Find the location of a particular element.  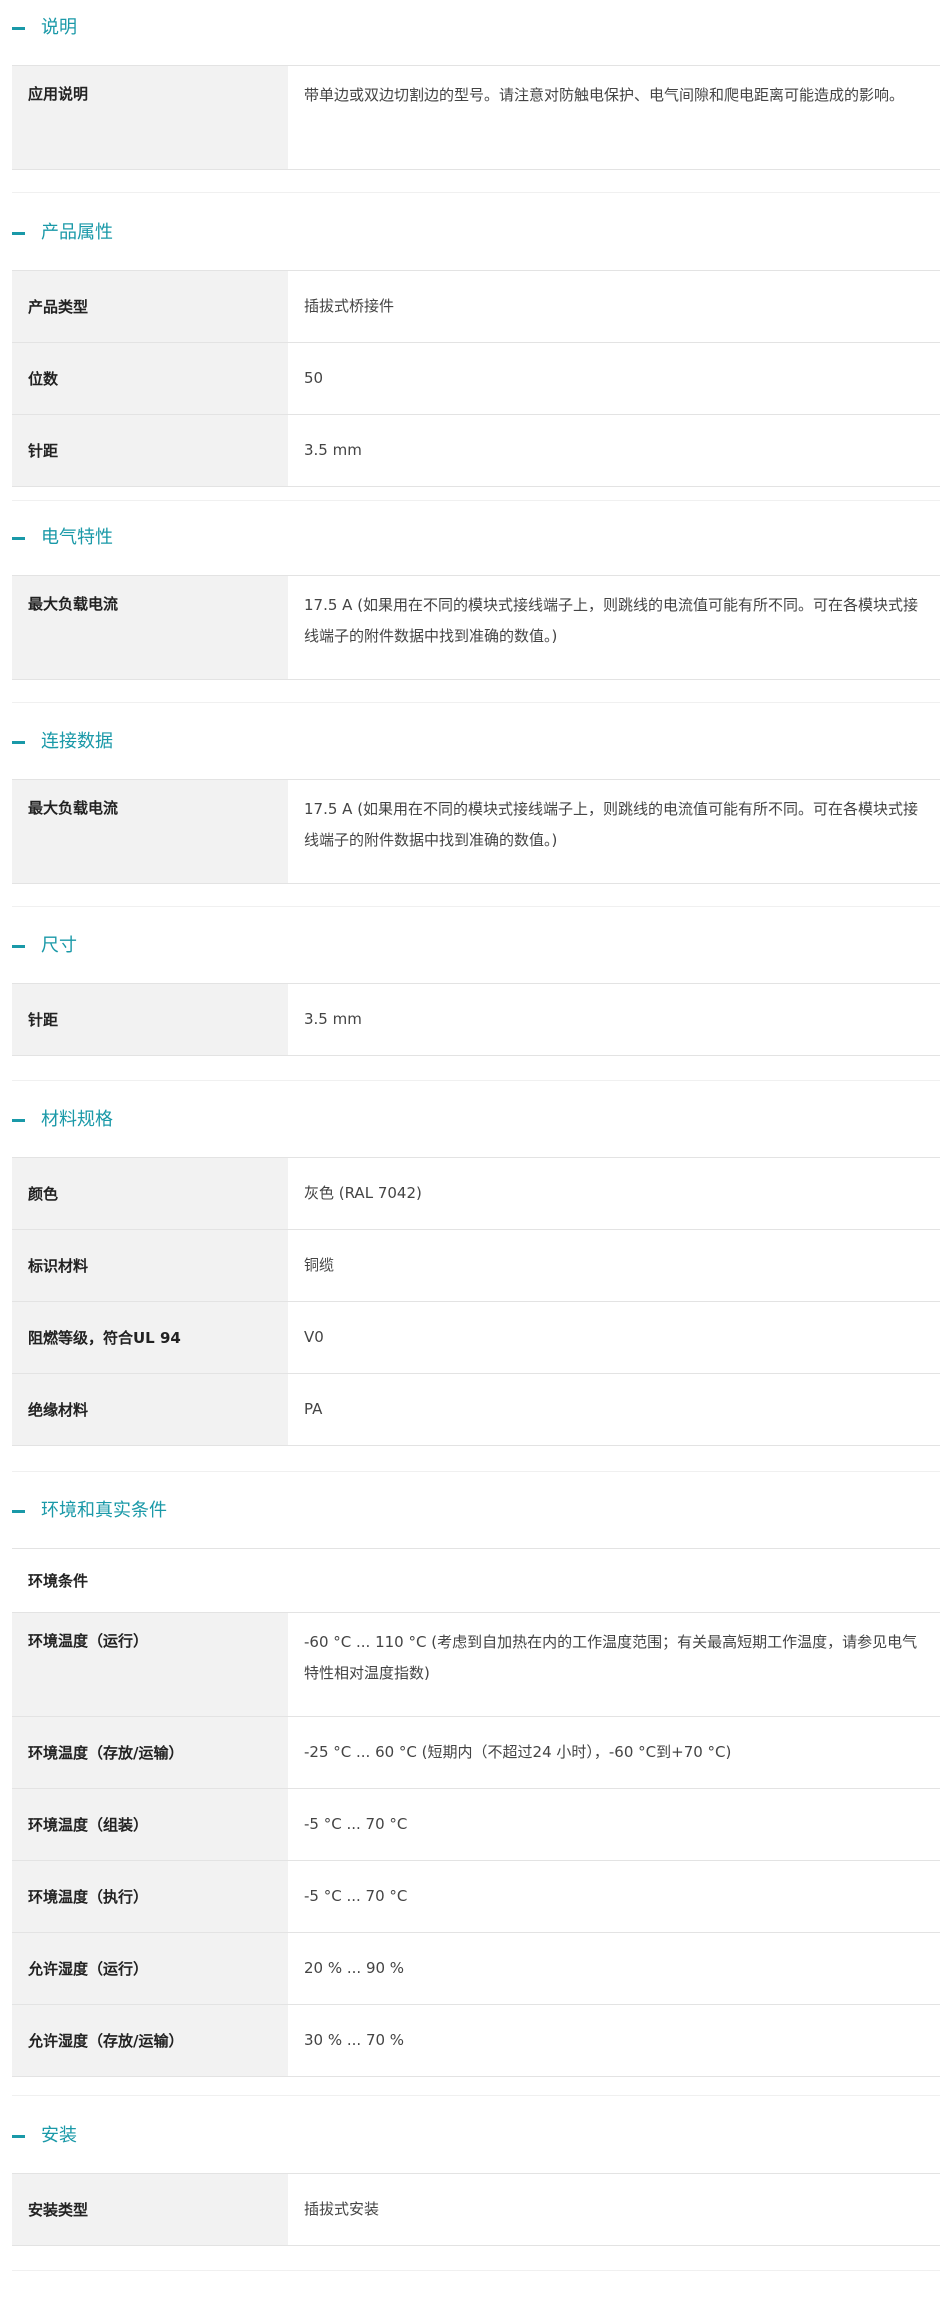

row-label: 颜色 is located at coordinates (150, 1193).